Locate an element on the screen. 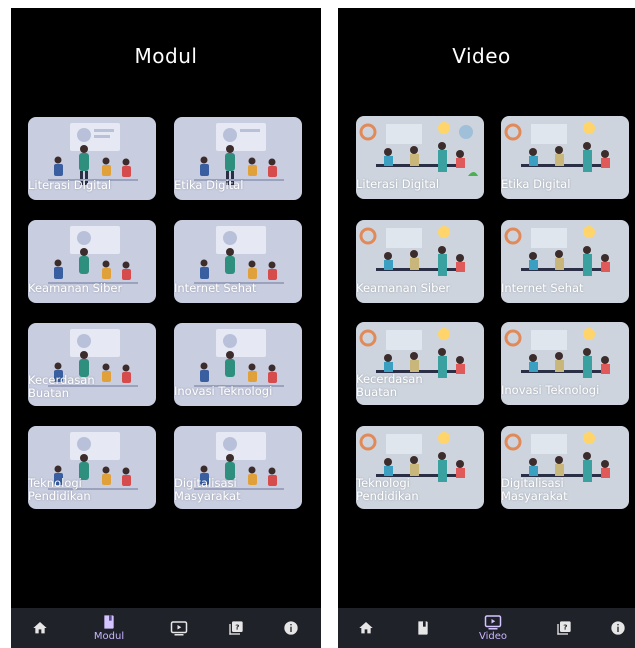 This screenshot has width=635, height=648. video-card-kecerdasan-buatan: Kecerdasan Buatan is located at coordinates (420, 363).